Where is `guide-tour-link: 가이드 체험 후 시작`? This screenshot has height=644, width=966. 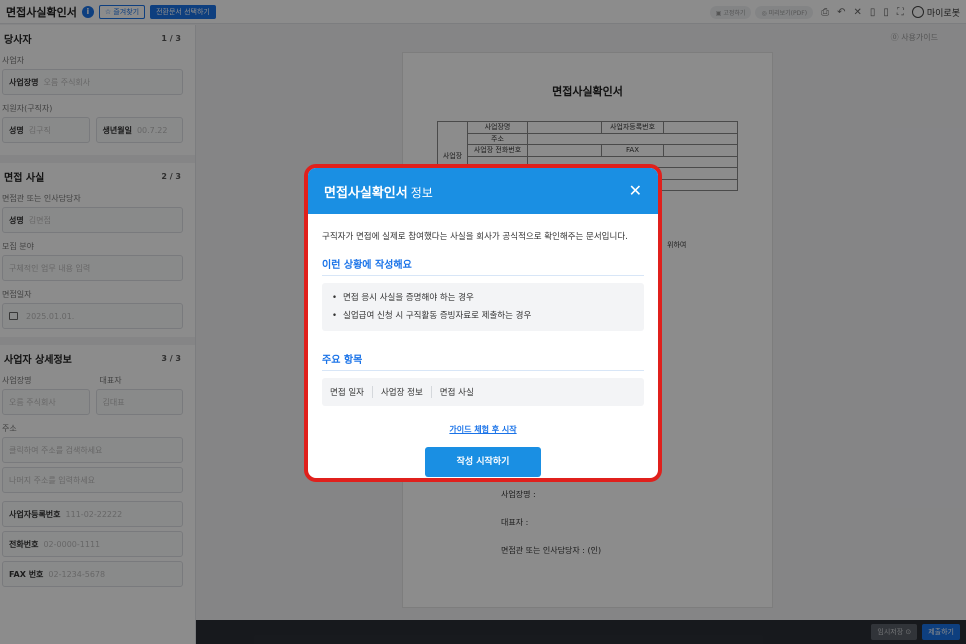
guide-tour-link: 가이드 체험 후 시작 is located at coordinates (483, 429).